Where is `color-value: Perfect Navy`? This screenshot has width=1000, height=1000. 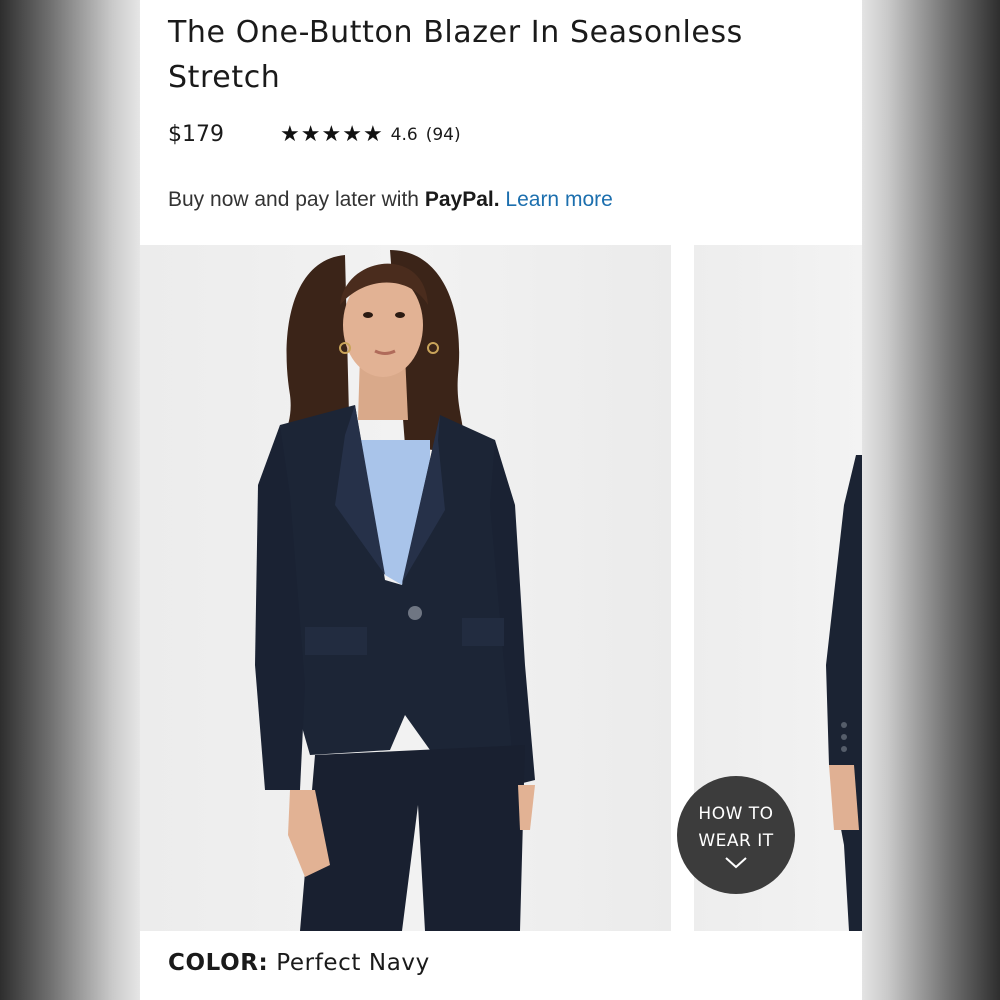
color-value: Perfect Navy is located at coordinates (353, 963).